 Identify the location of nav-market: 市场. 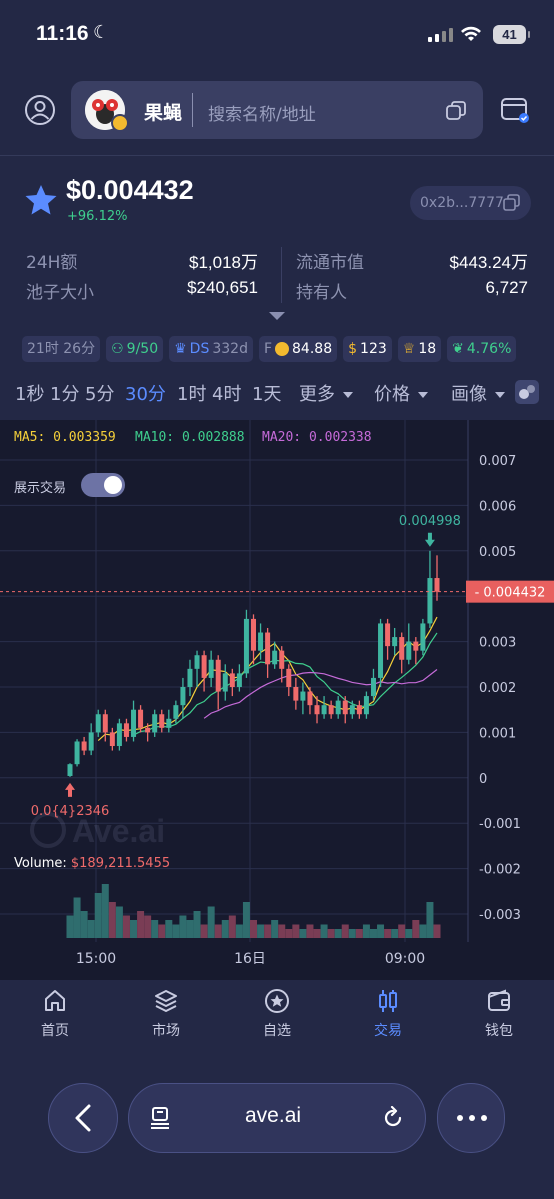
(166, 1014).